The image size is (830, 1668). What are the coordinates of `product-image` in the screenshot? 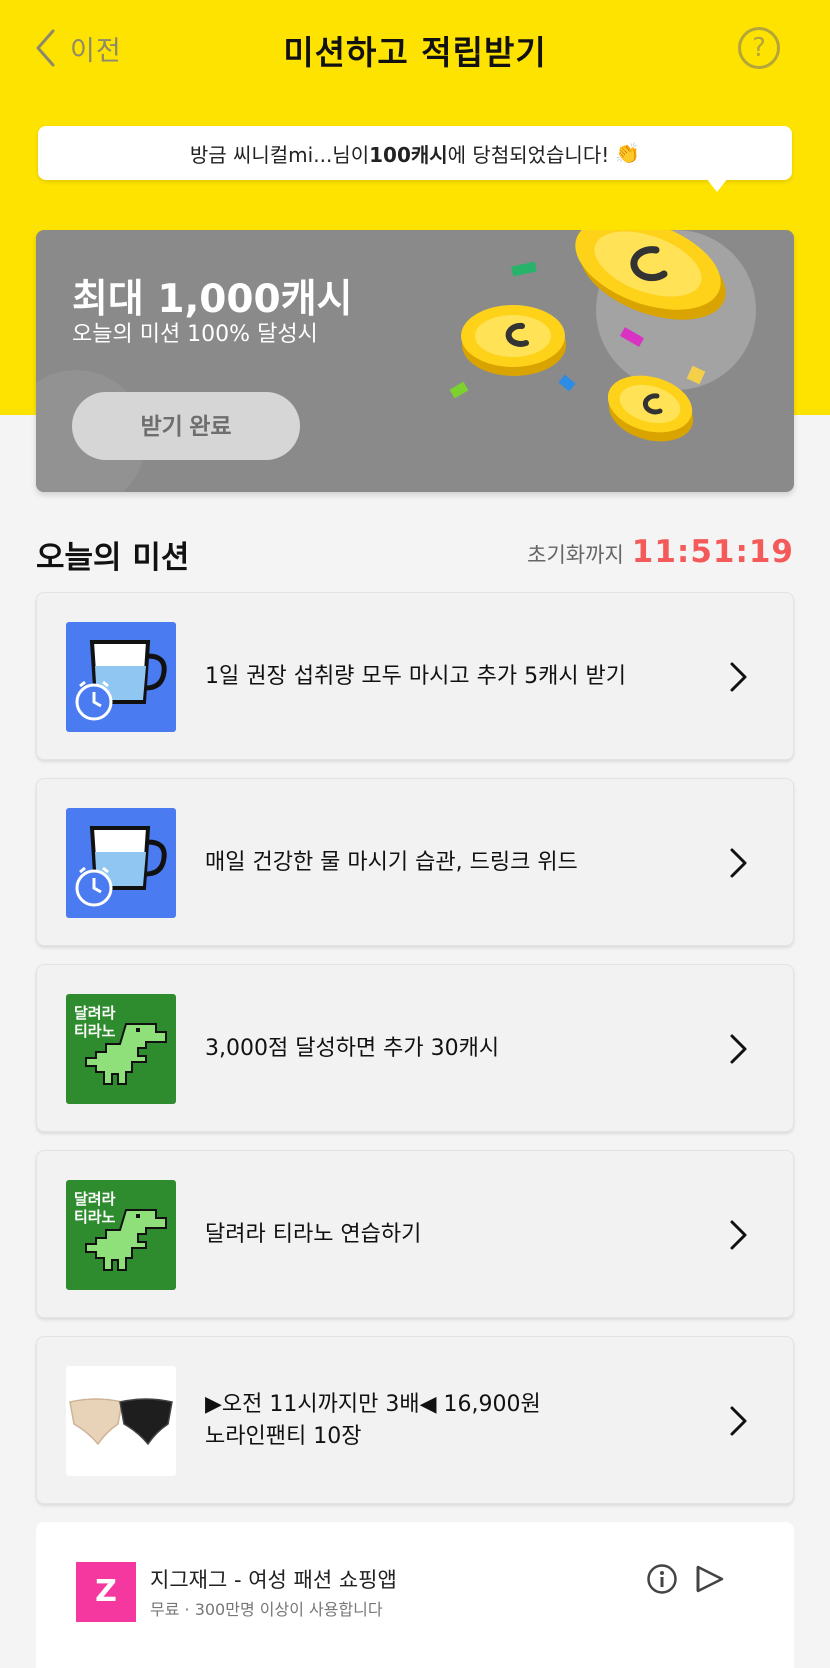 It's located at (121, 1421).